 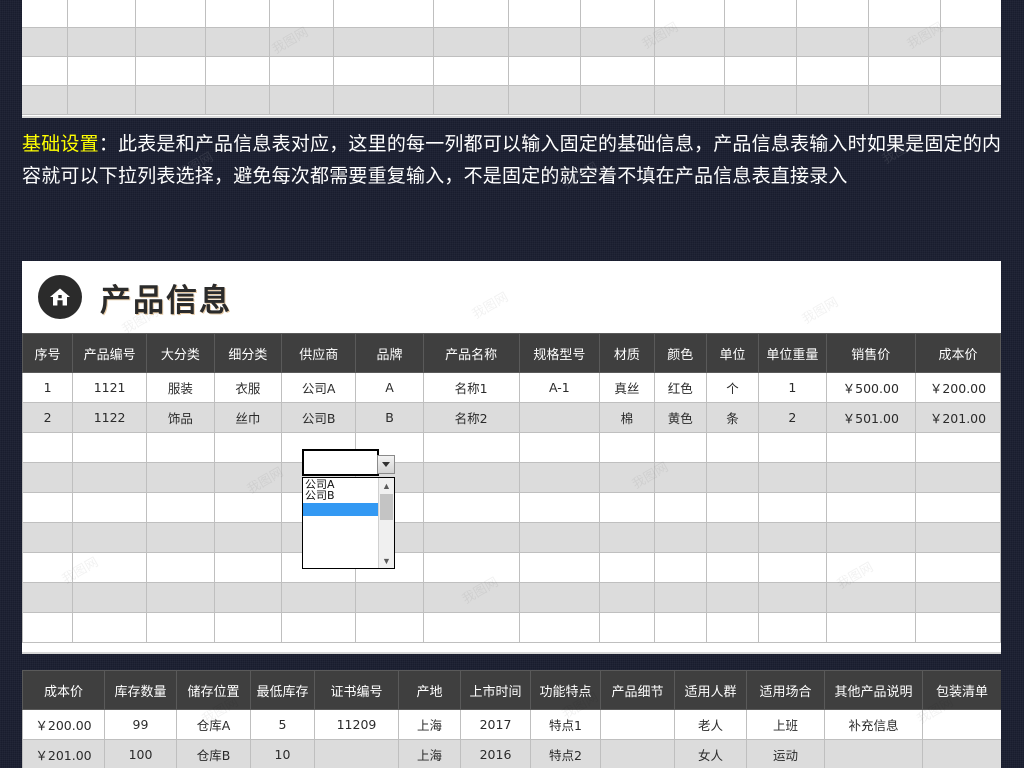 What do you see at coordinates (140, 753) in the screenshot?
I see `table-cell: 100` at bounding box center [140, 753].